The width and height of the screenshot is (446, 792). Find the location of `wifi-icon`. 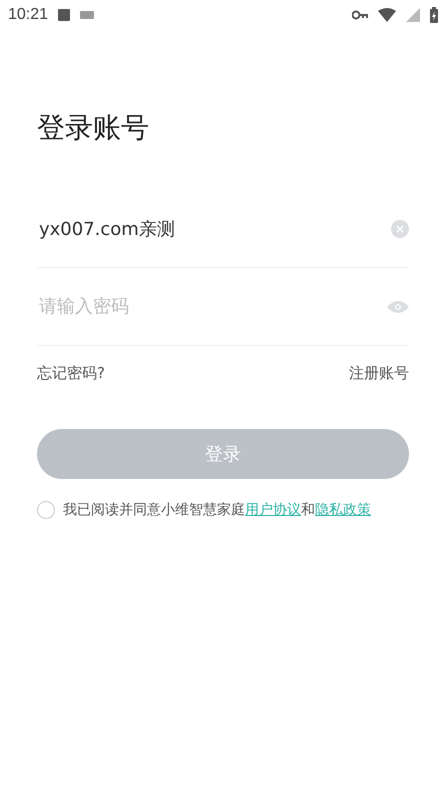

wifi-icon is located at coordinates (387, 15).